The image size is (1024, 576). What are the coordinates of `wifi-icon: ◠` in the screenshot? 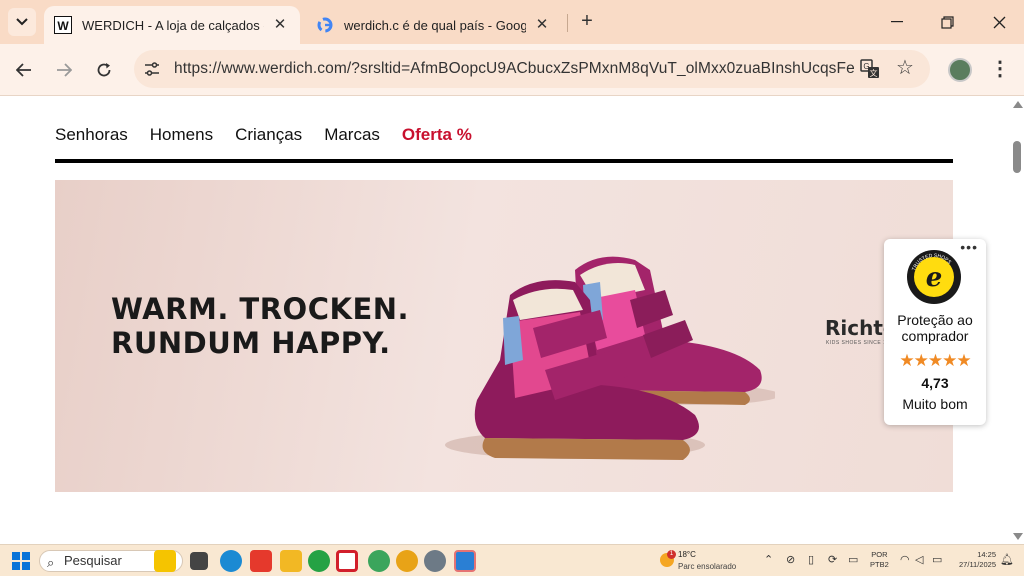 It's located at (905, 559).